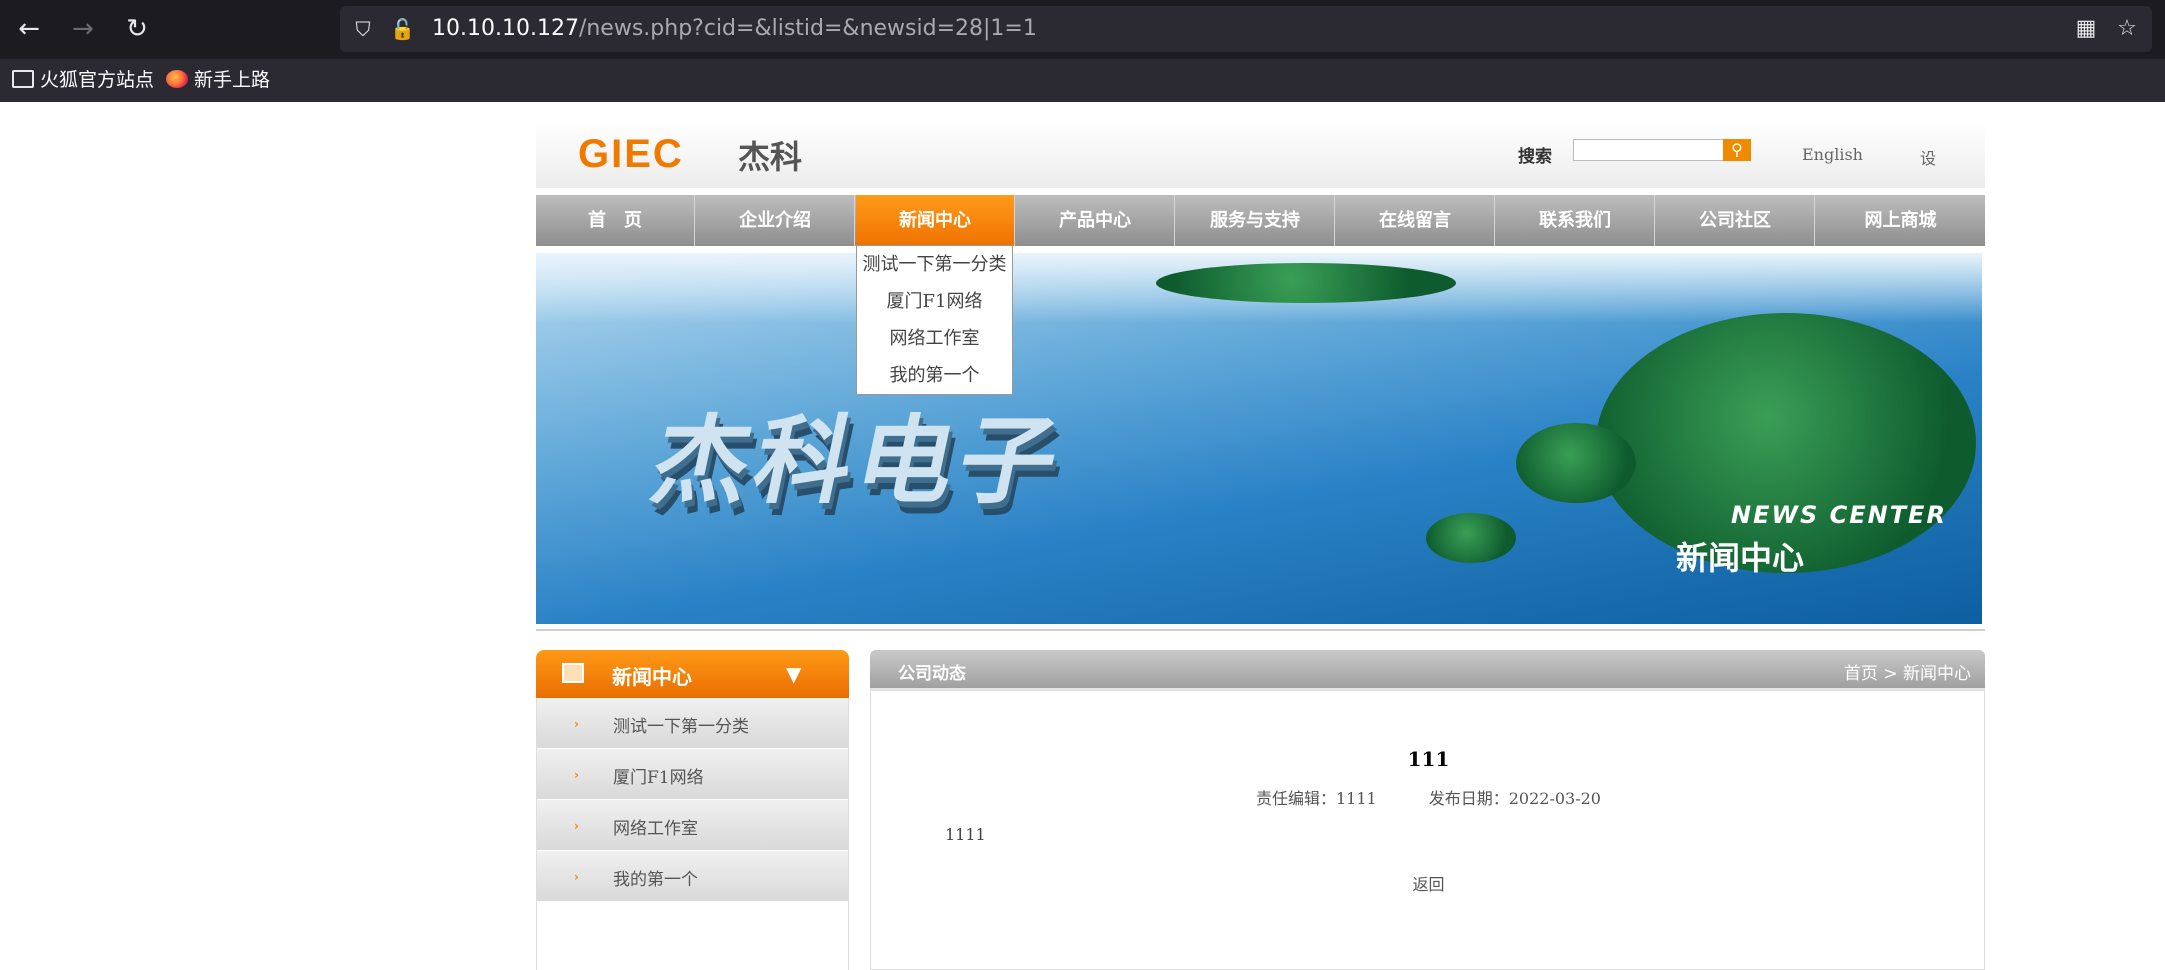 This screenshot has height=970, width=2165. I want to click on content-title: 公司动态, so click(932, 674).